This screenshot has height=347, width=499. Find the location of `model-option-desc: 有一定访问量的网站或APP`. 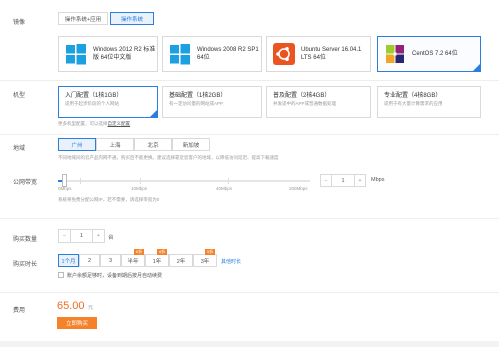

model-option-desc: 有一定访问量的网站或APP is located at coordinates (196, 103).